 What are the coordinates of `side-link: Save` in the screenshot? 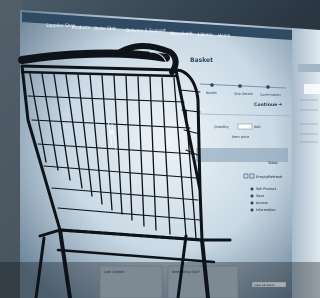 It's located at (260, 196).